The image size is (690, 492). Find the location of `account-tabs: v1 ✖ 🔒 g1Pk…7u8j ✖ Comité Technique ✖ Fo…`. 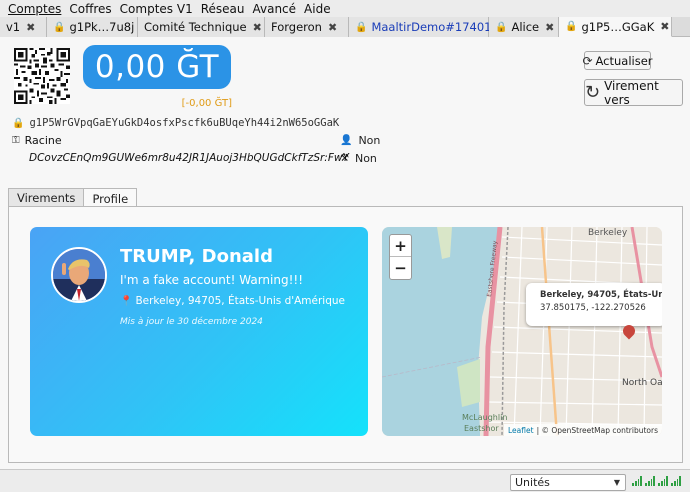

account-tabs: v1 ✖ 🔒 g1Pk…7u8j ✖ Comité Technique ✖ Fo… is located at coordinates (345, 27).